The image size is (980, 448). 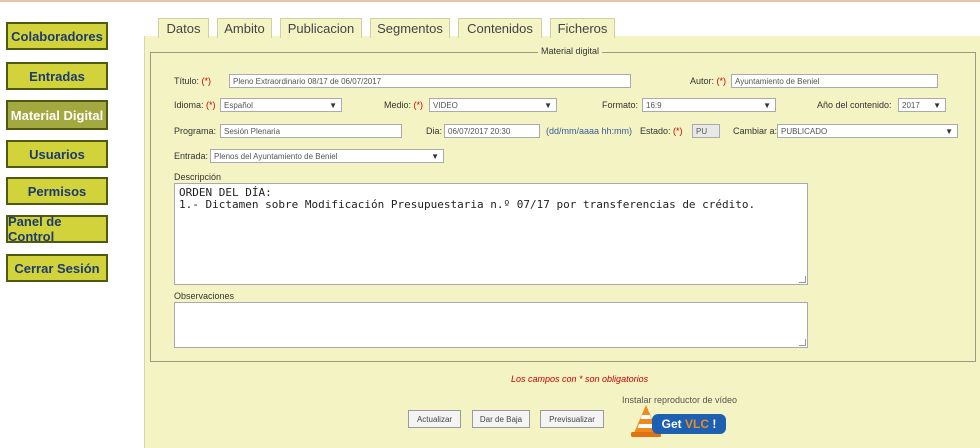 What do you see at coordinates (434, 131) in the screenshot?
I see `dia-label: Dia:` at bounding box center [434, 131].